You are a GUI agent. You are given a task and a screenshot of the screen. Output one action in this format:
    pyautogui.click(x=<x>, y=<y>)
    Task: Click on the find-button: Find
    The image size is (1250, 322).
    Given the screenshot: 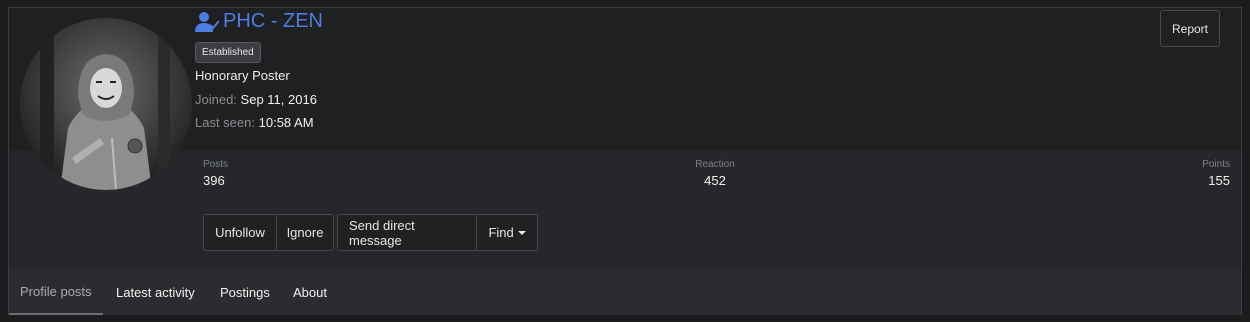 What is the action you would take?
    pyautogui.click(x=506, y=232)
    